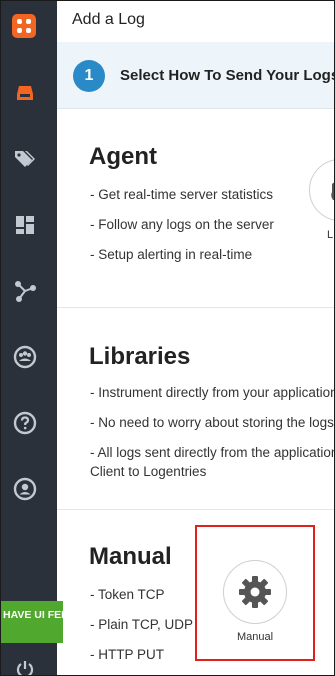  I want to click on power-icon, so click(25, 668).